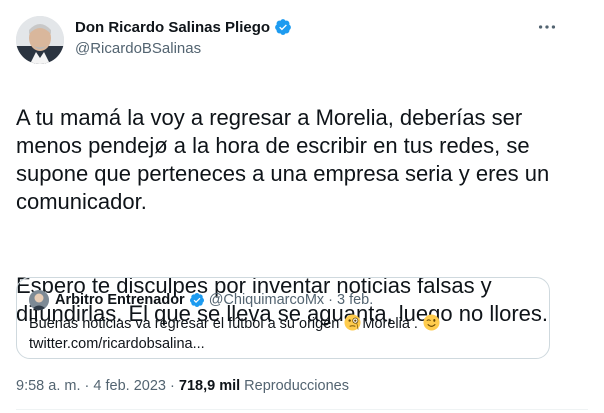 Image resolution: width=604 pixels, height=413 pixels. I want to click on author-name: Don Ricardo Salinas Pliego, so click(172, 27).